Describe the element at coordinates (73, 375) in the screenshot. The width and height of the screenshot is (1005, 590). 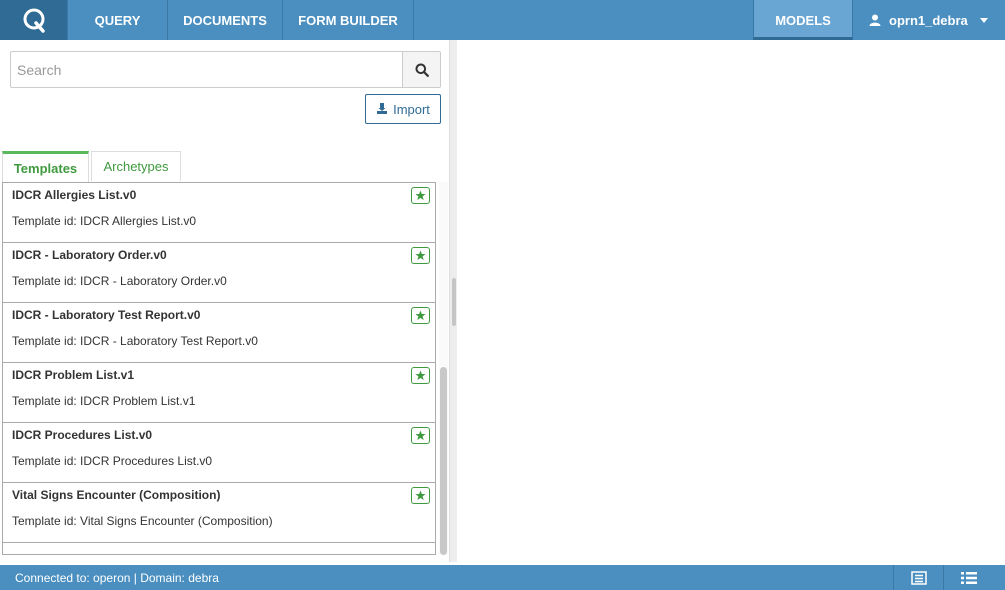
I see `template-title: IDCR Problem List.v1` at that location.